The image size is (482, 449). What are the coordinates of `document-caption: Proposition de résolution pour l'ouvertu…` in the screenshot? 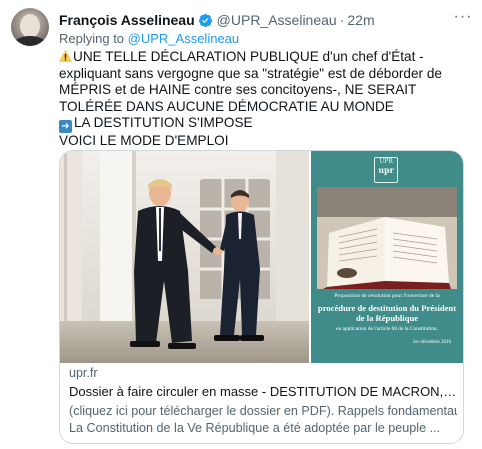 It's located at (387, 319).